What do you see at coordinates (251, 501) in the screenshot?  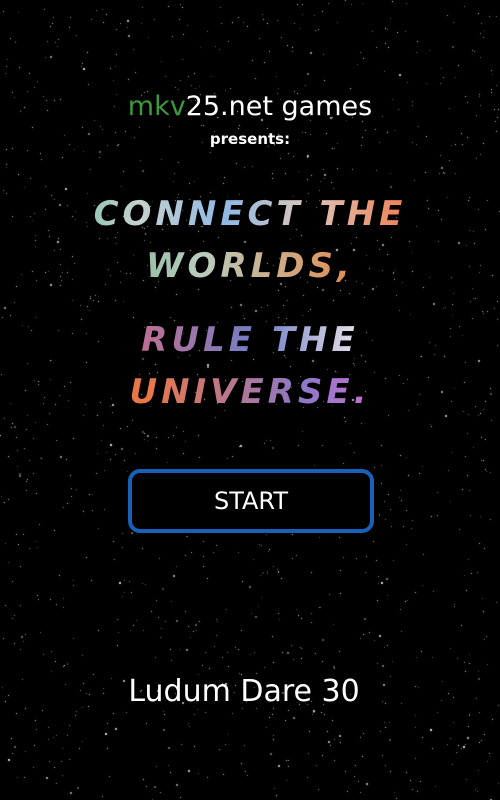 I see `start-button: START` at bounding box center [251, 501].